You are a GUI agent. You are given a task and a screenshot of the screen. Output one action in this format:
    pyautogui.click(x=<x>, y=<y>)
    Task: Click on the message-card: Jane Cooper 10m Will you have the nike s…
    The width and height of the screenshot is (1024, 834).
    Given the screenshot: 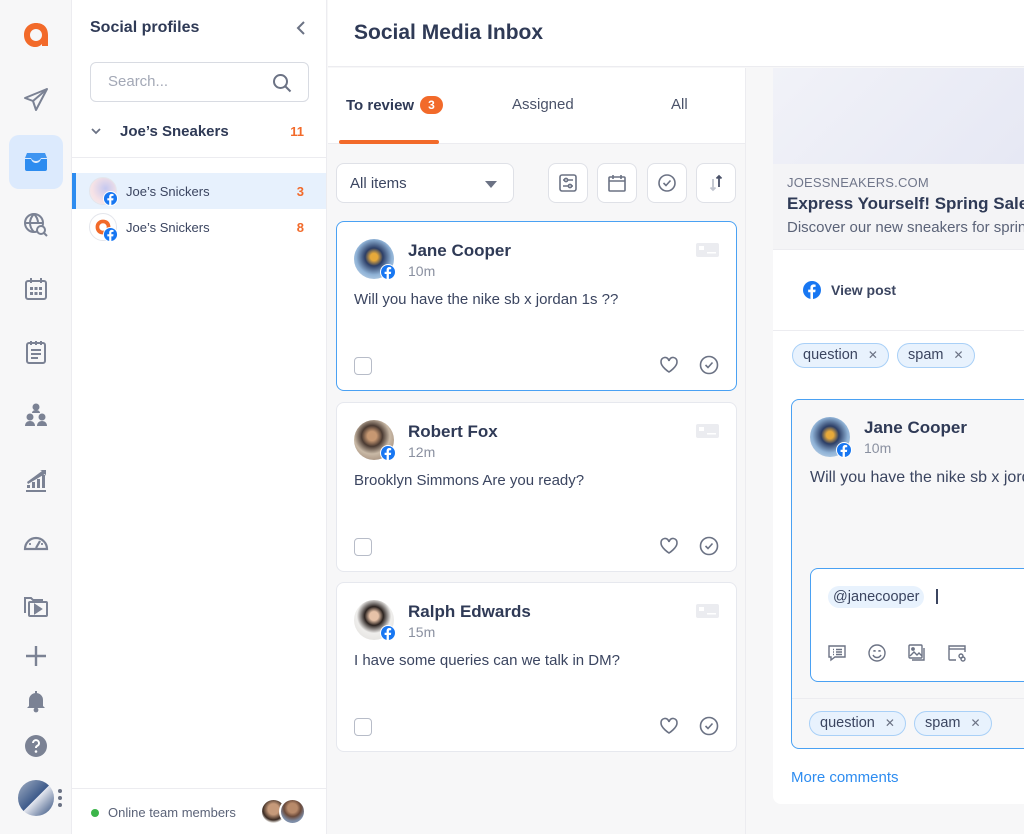 What is the action you would take?
    pyautogui.click(x=536, y=306)
    